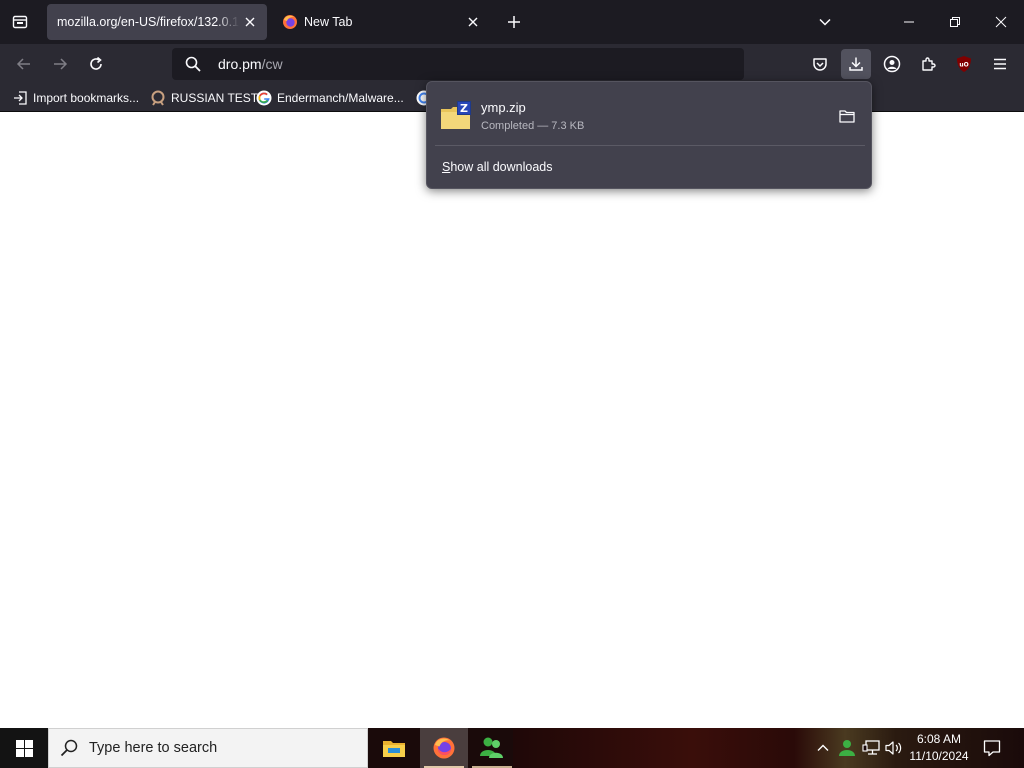 Image resolution: width=1024 pixels, height=768 pixels. I want to click on show-hidden-icons-button, so click(823, 748).